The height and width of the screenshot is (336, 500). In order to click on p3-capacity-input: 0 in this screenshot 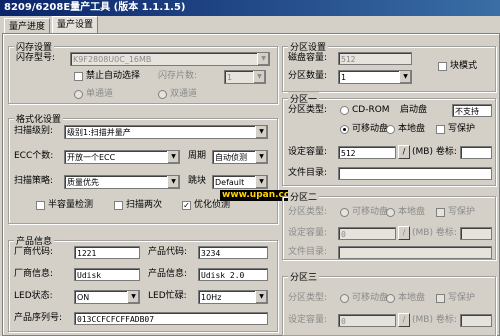, I will do `click(367, 320)`.